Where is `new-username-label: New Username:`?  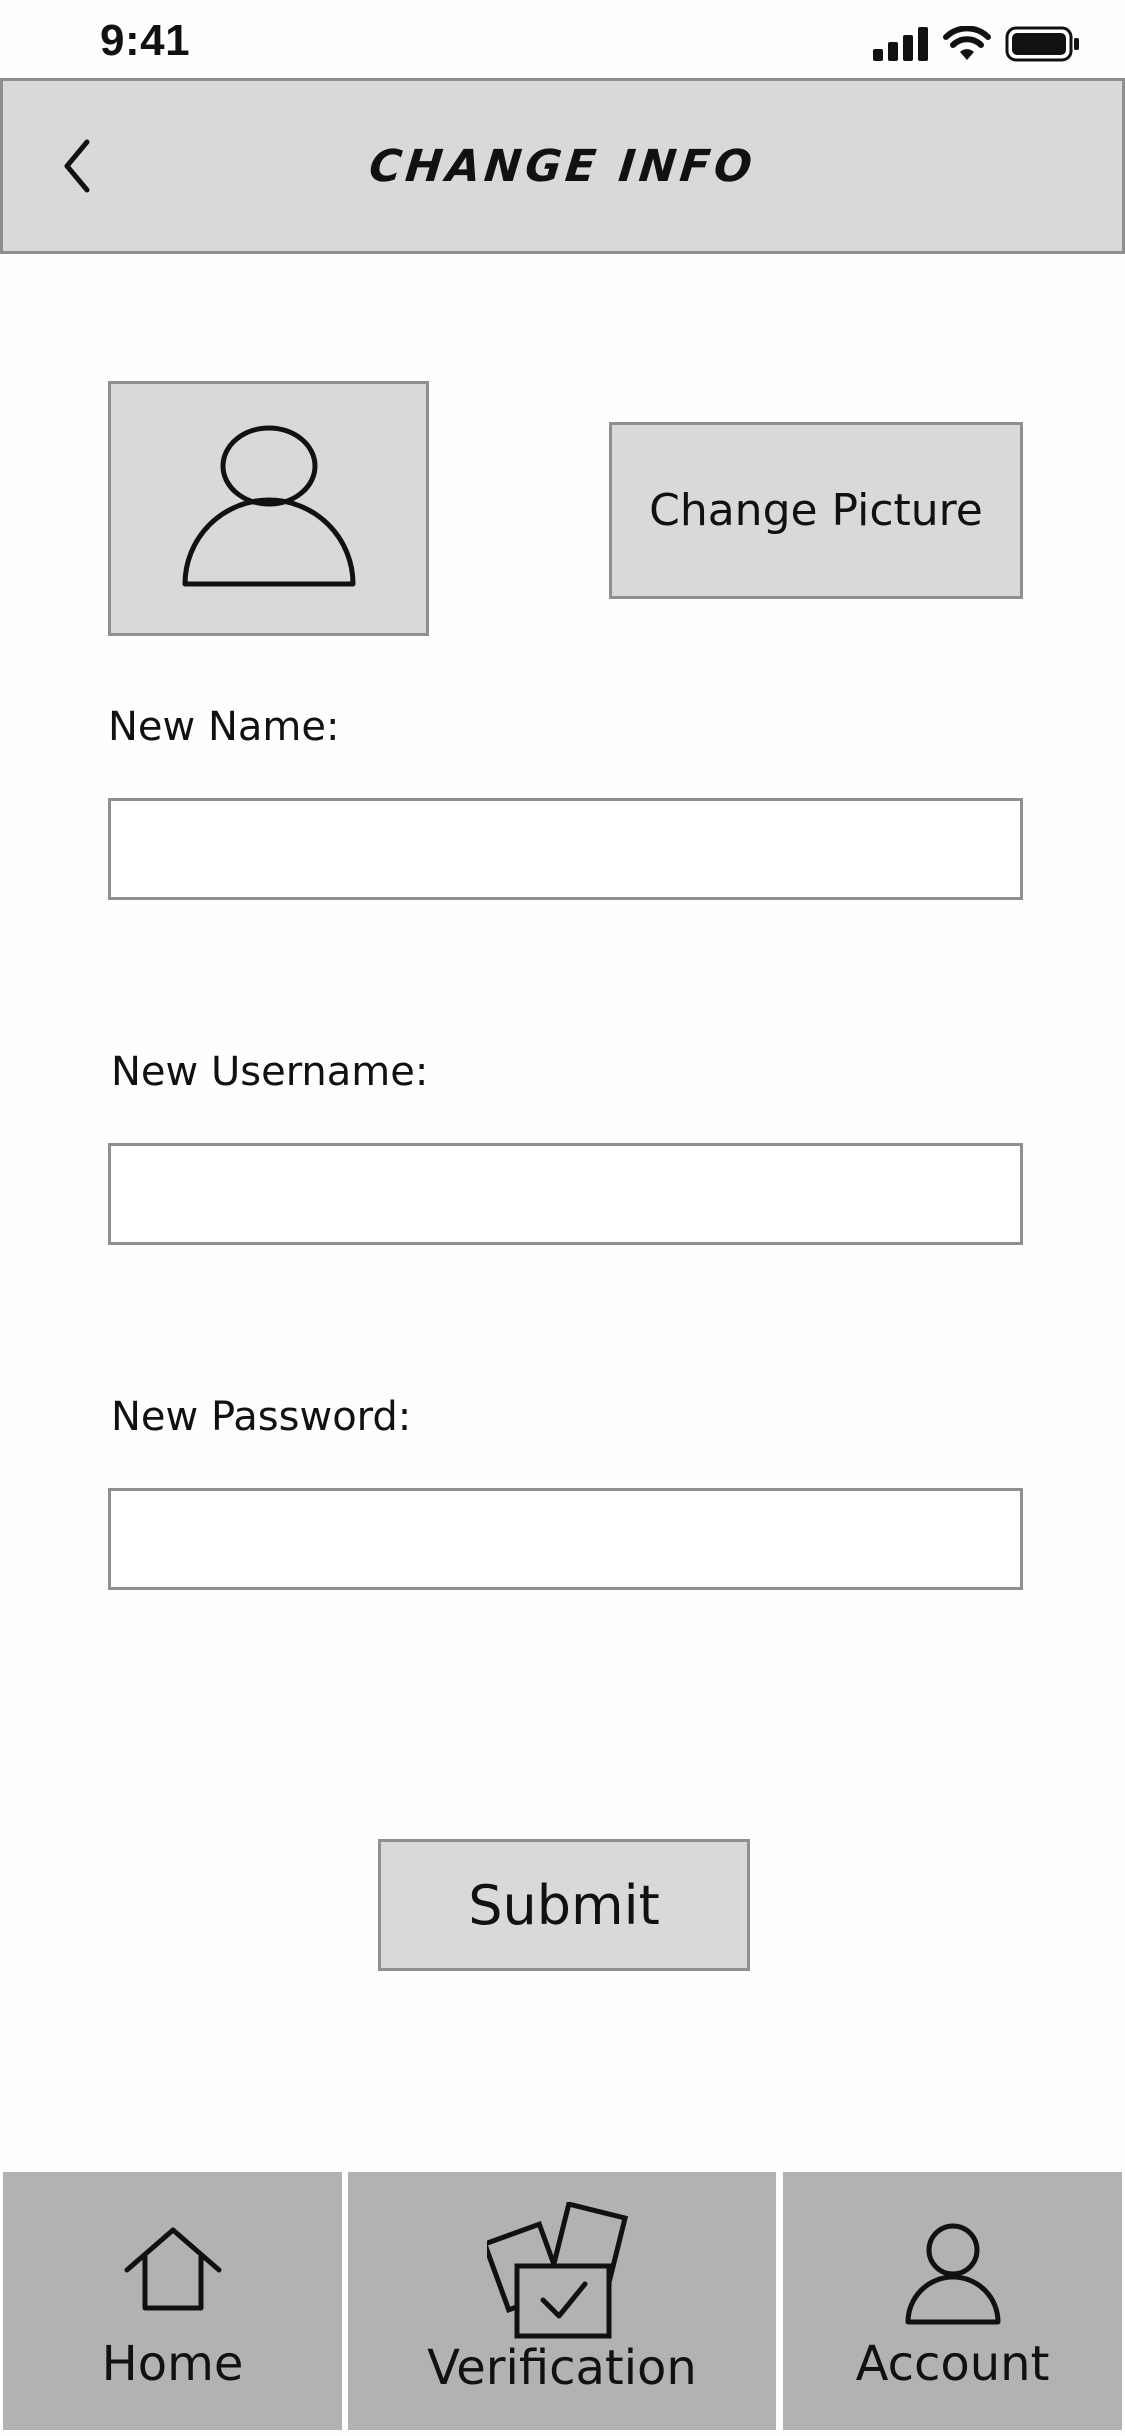 new-username-label: New Username: is located at coordinates (270, 1072).